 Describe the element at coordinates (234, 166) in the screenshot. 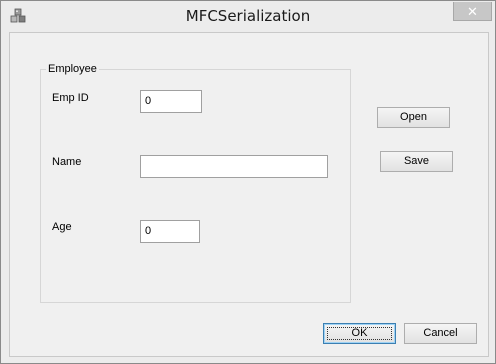

I see `name-field` at that location.